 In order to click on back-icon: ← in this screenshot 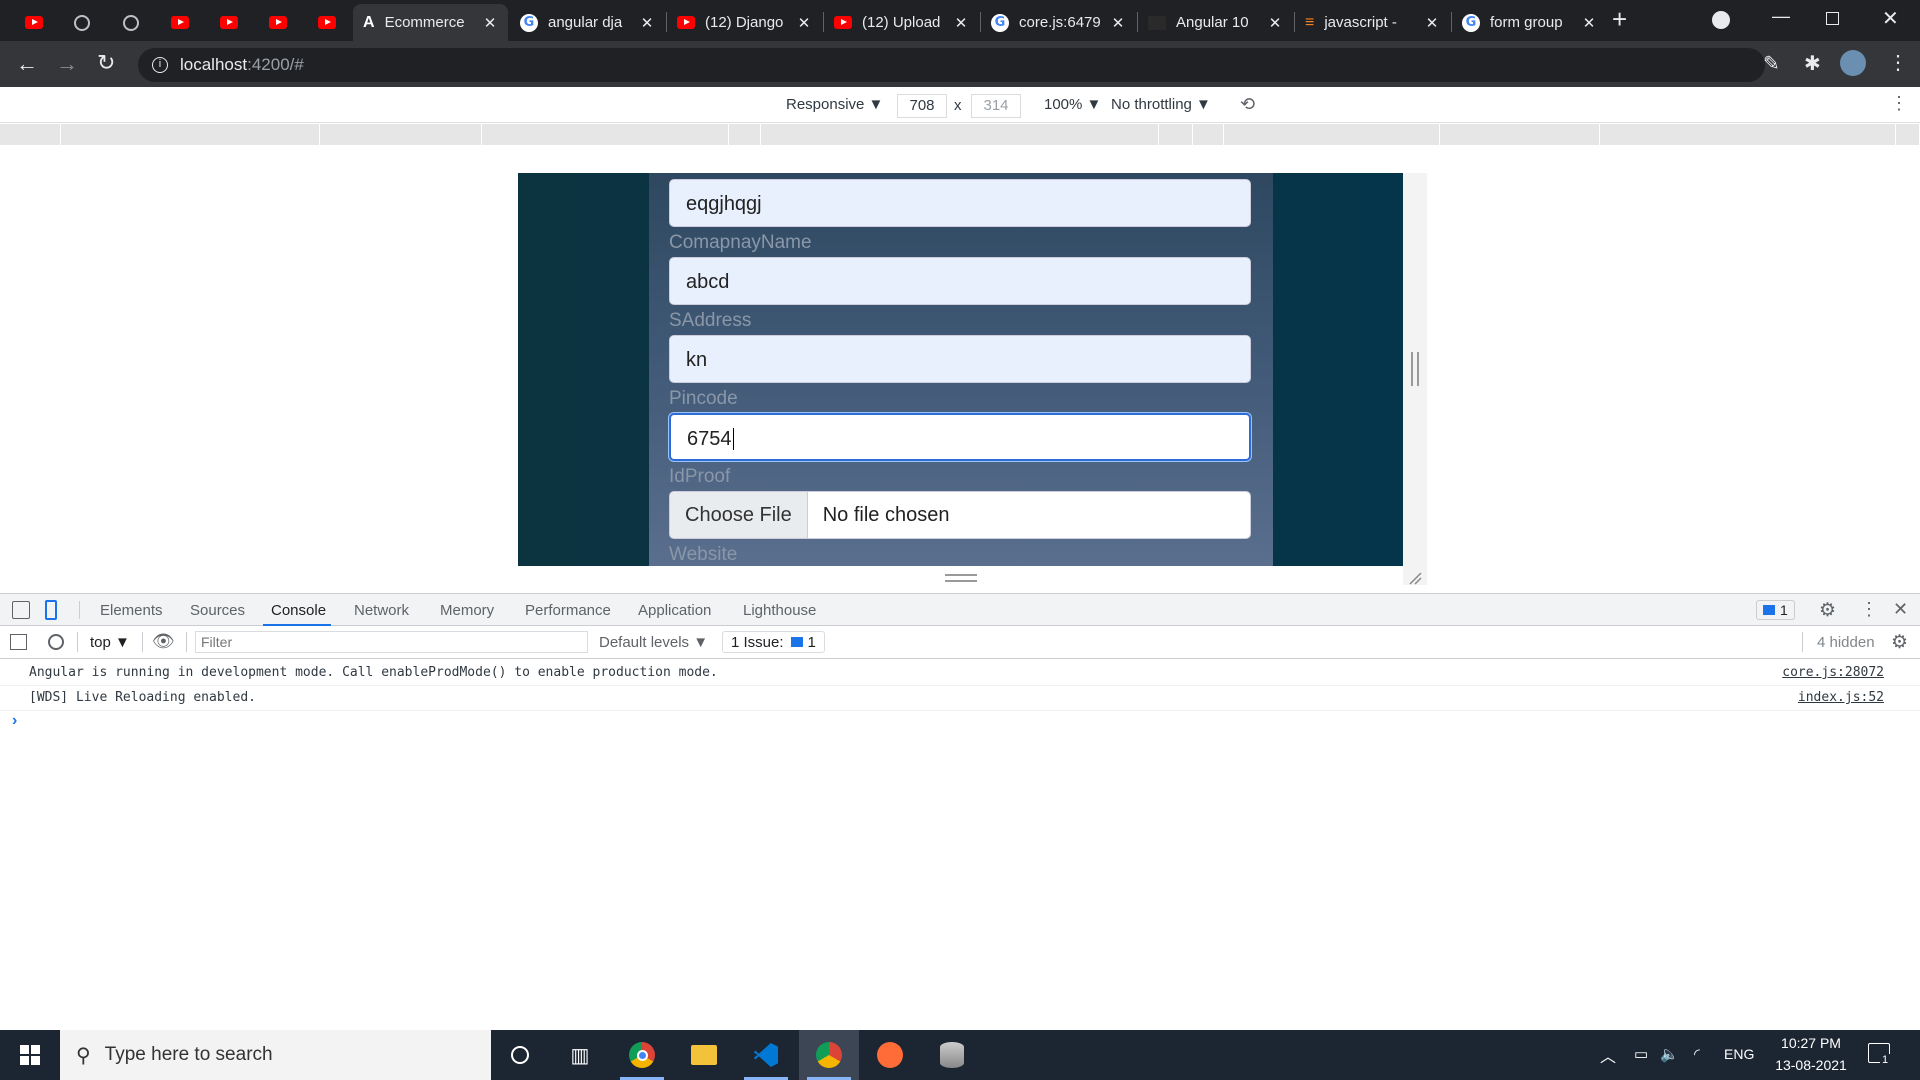, I will do `click(27, 64)`.